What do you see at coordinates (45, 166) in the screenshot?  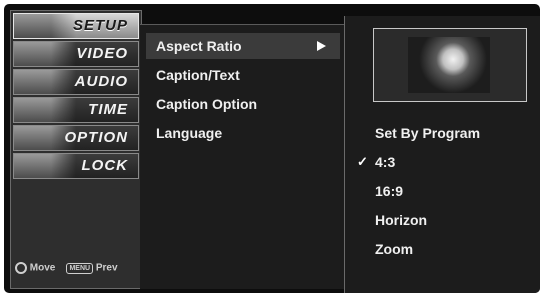 I see `lock-icon` at bounding box center [45, 166].